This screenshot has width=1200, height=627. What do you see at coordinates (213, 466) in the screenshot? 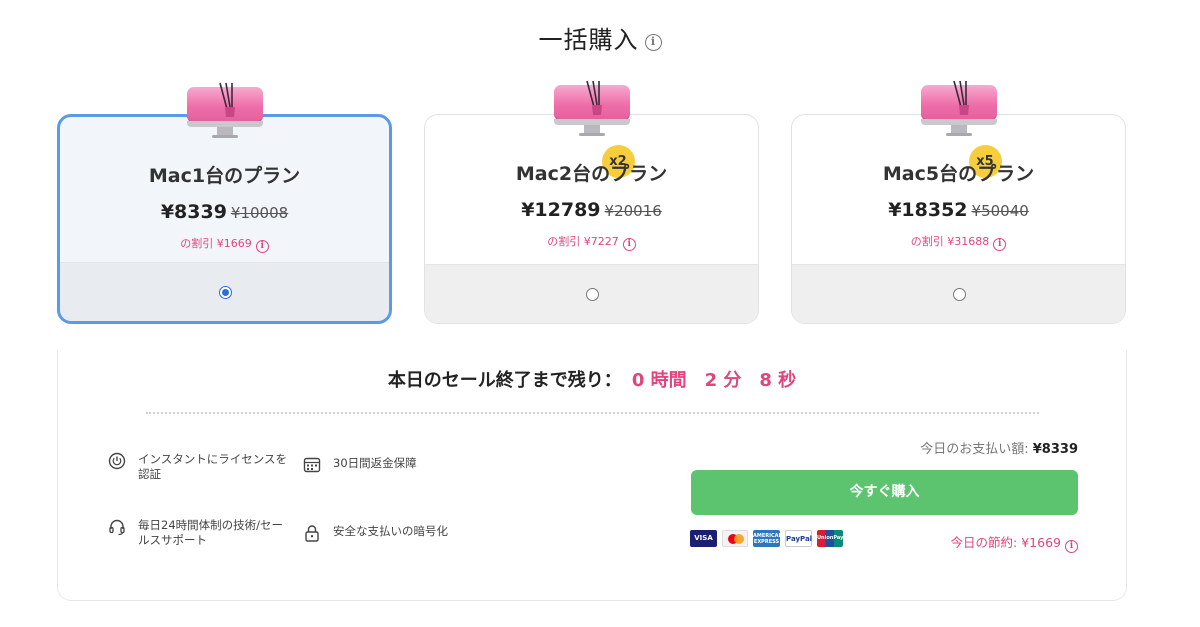
I see `feature-text: インスタントにライセンスを 認証` at bounding box center [213, 466].